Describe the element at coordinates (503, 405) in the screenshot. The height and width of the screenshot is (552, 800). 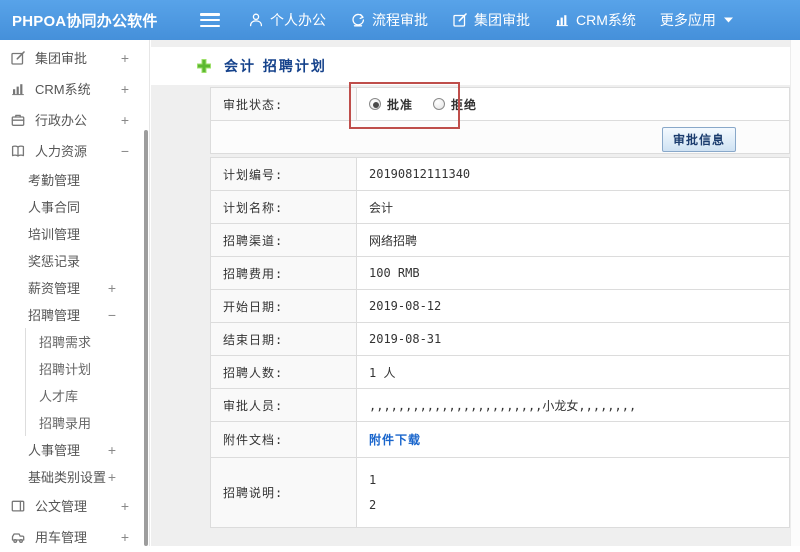
I see `field-value-text: ,,,,,,,,,,,,,,,,,,,,,,,,小龙女,,,,,,,,` at that location.